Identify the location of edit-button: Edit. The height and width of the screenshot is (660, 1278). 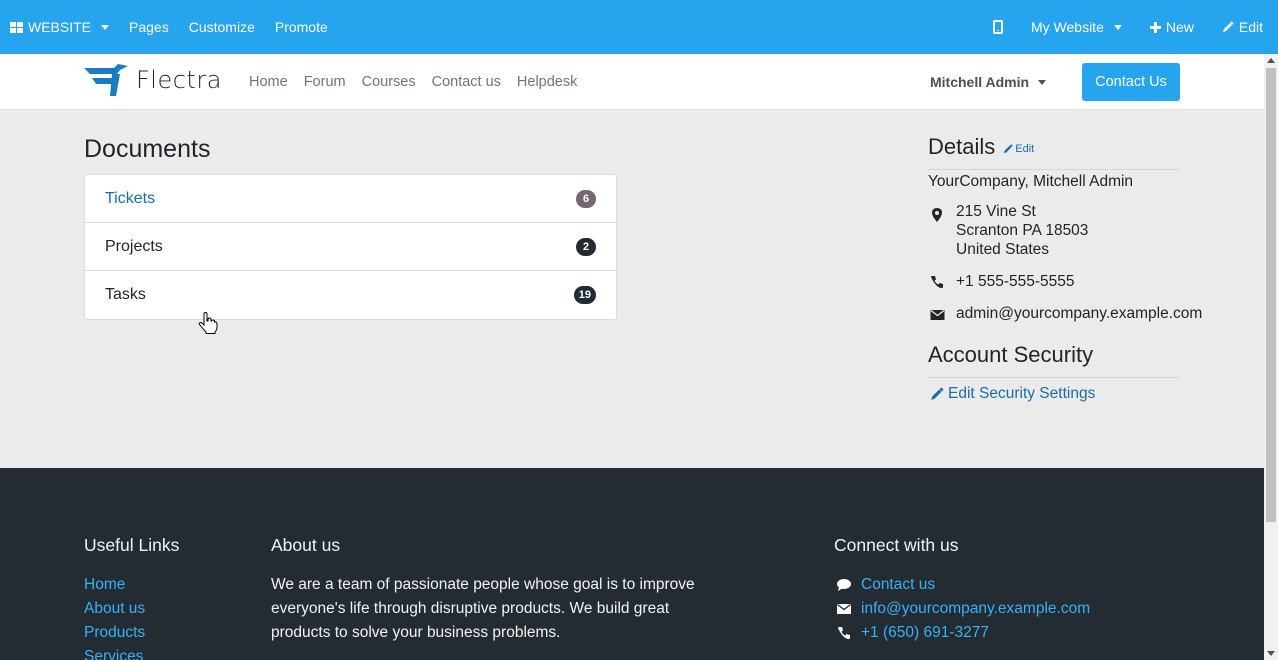
(1242, 27).